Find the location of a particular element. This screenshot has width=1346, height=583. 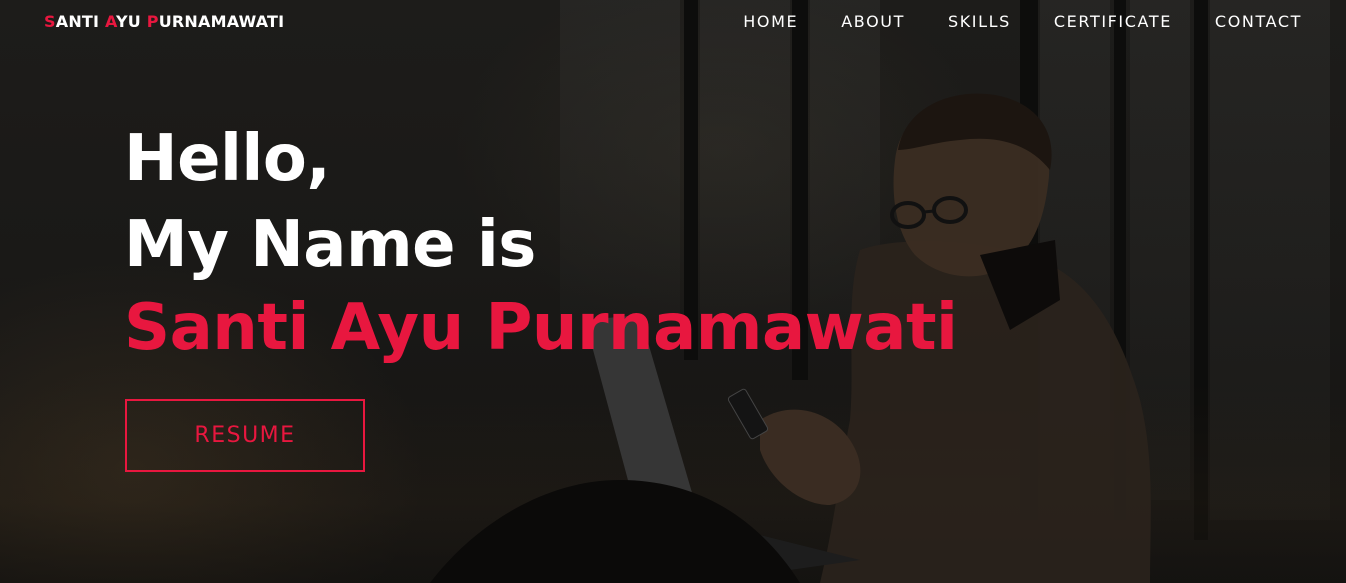

brand-text-anti: ANTI is located at coordinates (80, 21).